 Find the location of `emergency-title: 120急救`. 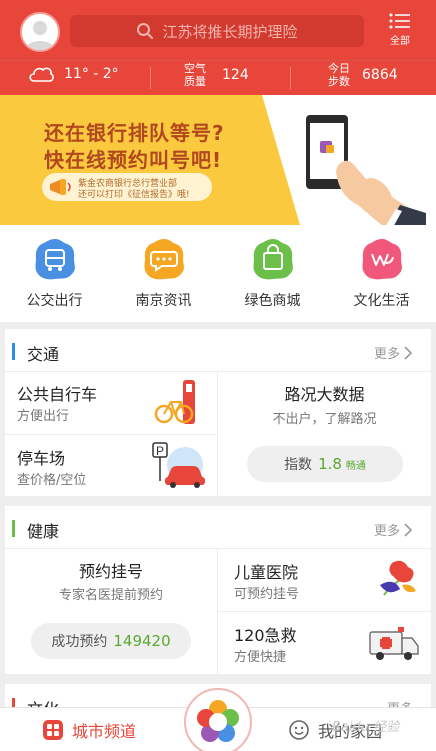

emergency-title: 120急救 is located at coordinates (265, 635).